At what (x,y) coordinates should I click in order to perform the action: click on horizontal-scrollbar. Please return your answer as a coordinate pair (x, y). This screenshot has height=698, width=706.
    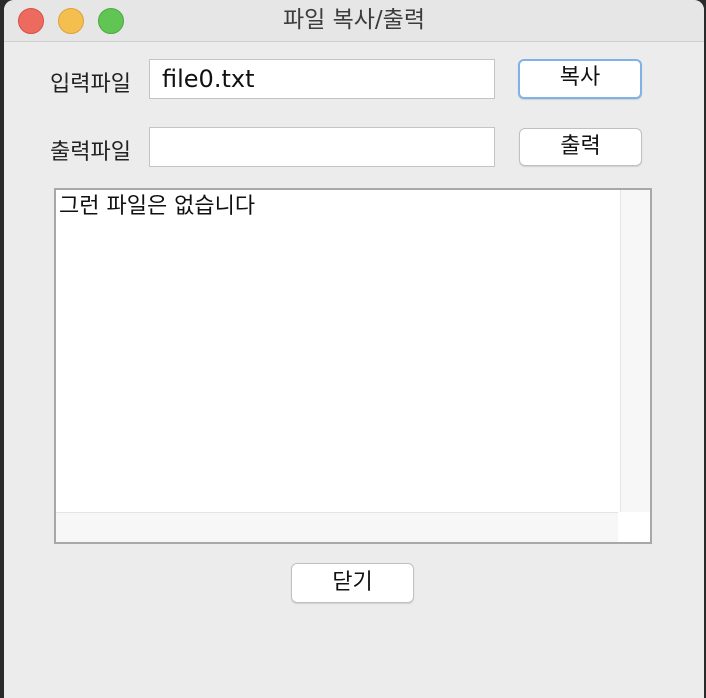
    Looking at the image, I should click on (337, 527).